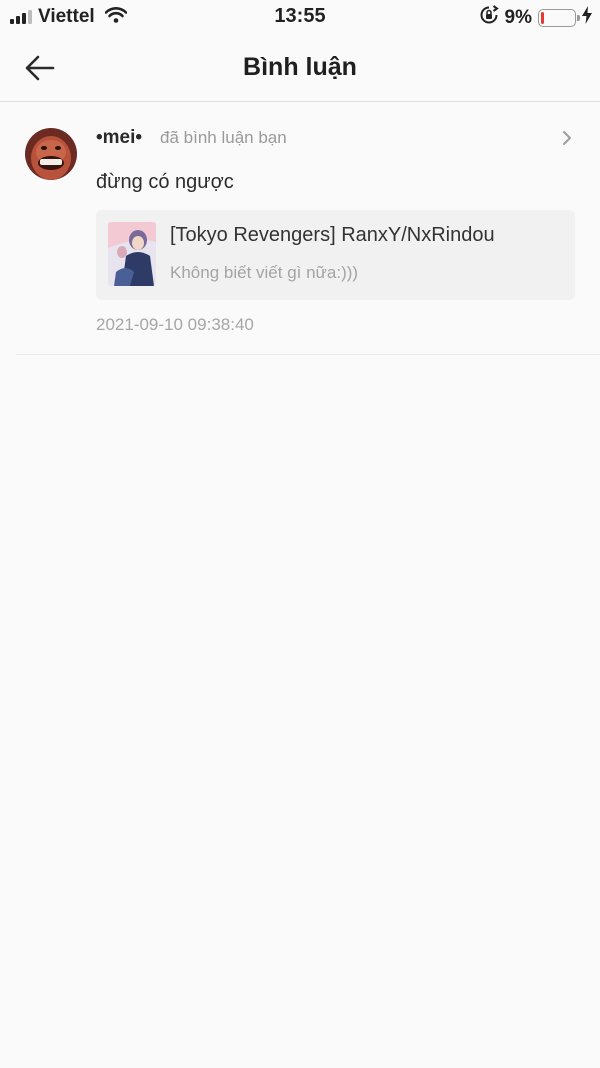 The height and width of the screenshot is (1068, 600). What do you see at coordinates (535, 17) in the screenshot?
I see `status-right: 9%` at bounding box center [535, 17].